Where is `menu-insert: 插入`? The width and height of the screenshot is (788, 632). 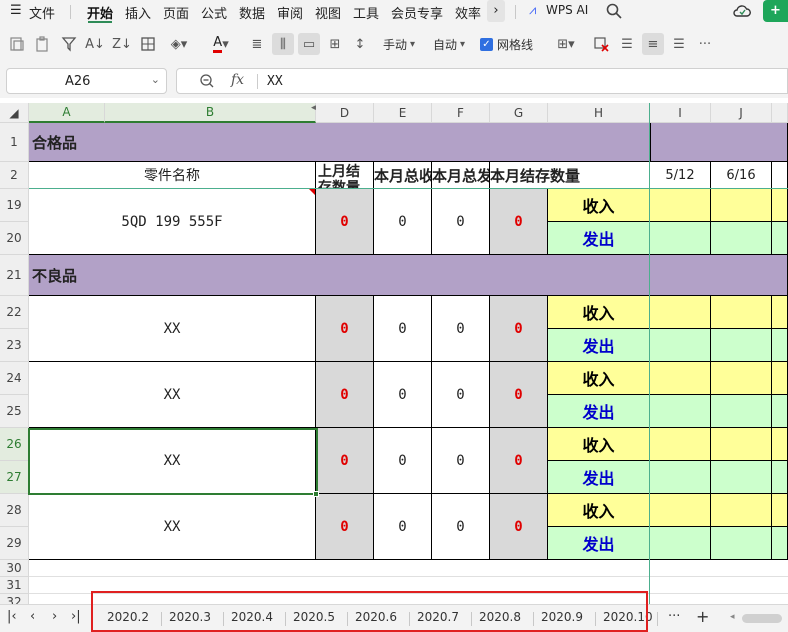 menu-insert: 插入 is located at coordinates (138, 12).